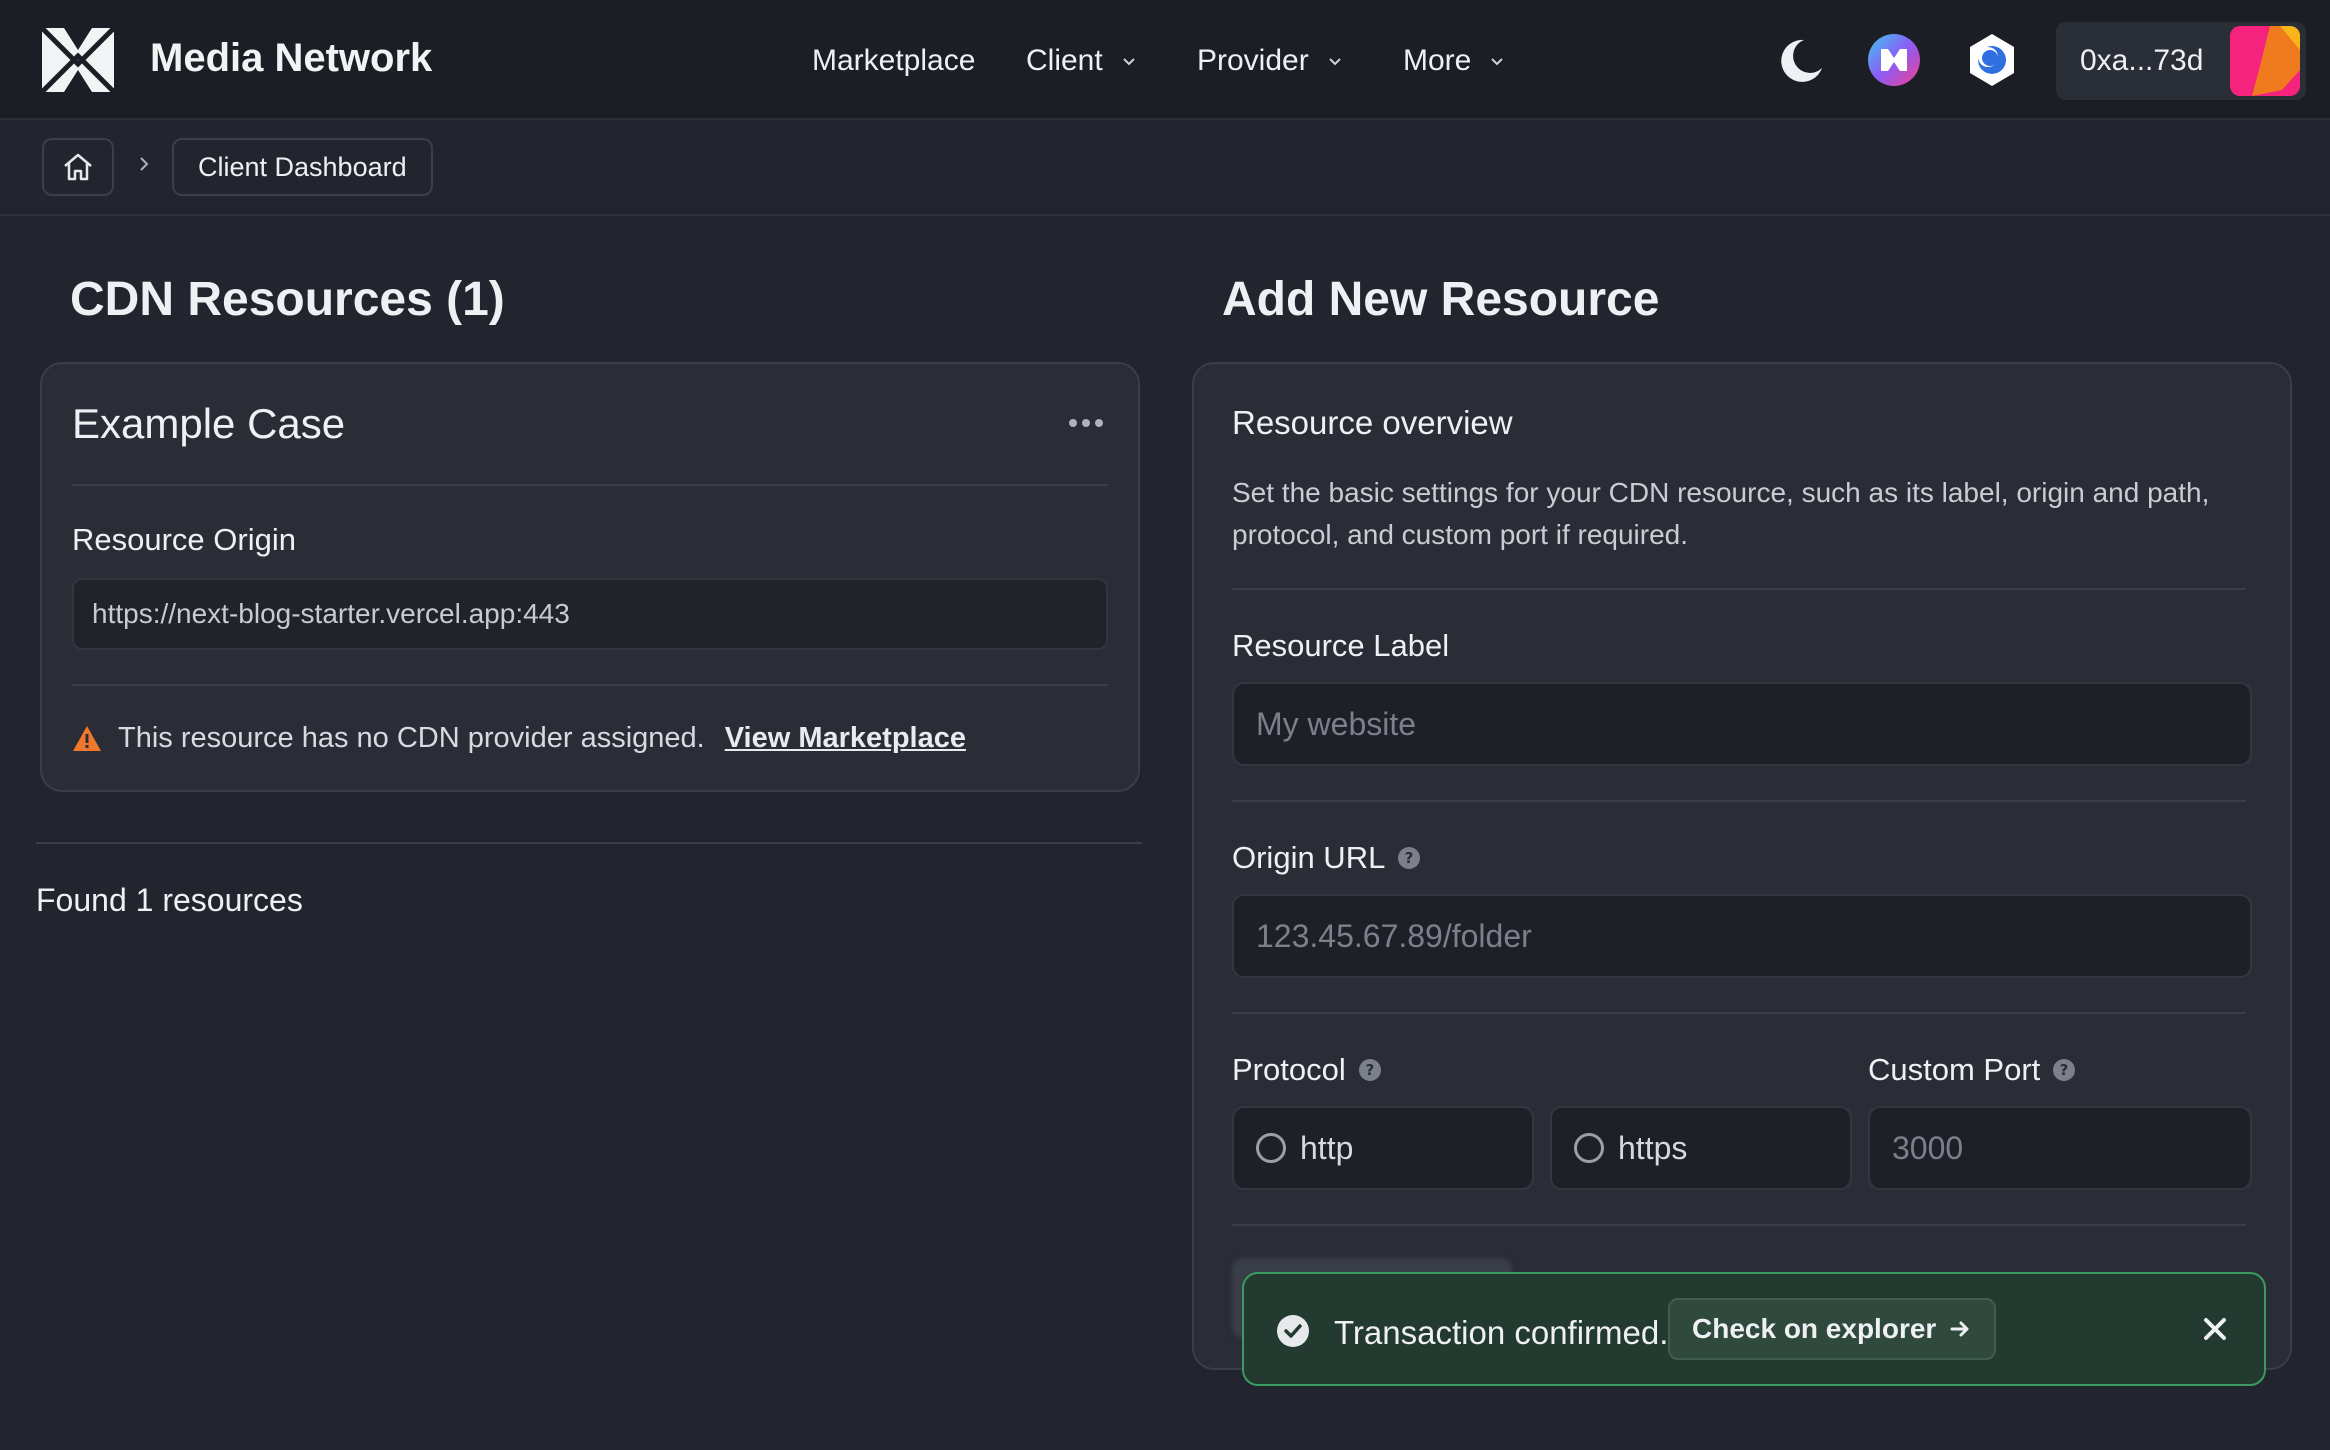  I want to click on success-toast: Transaction confirmed. Check on explorer, so click(1754, 1329).